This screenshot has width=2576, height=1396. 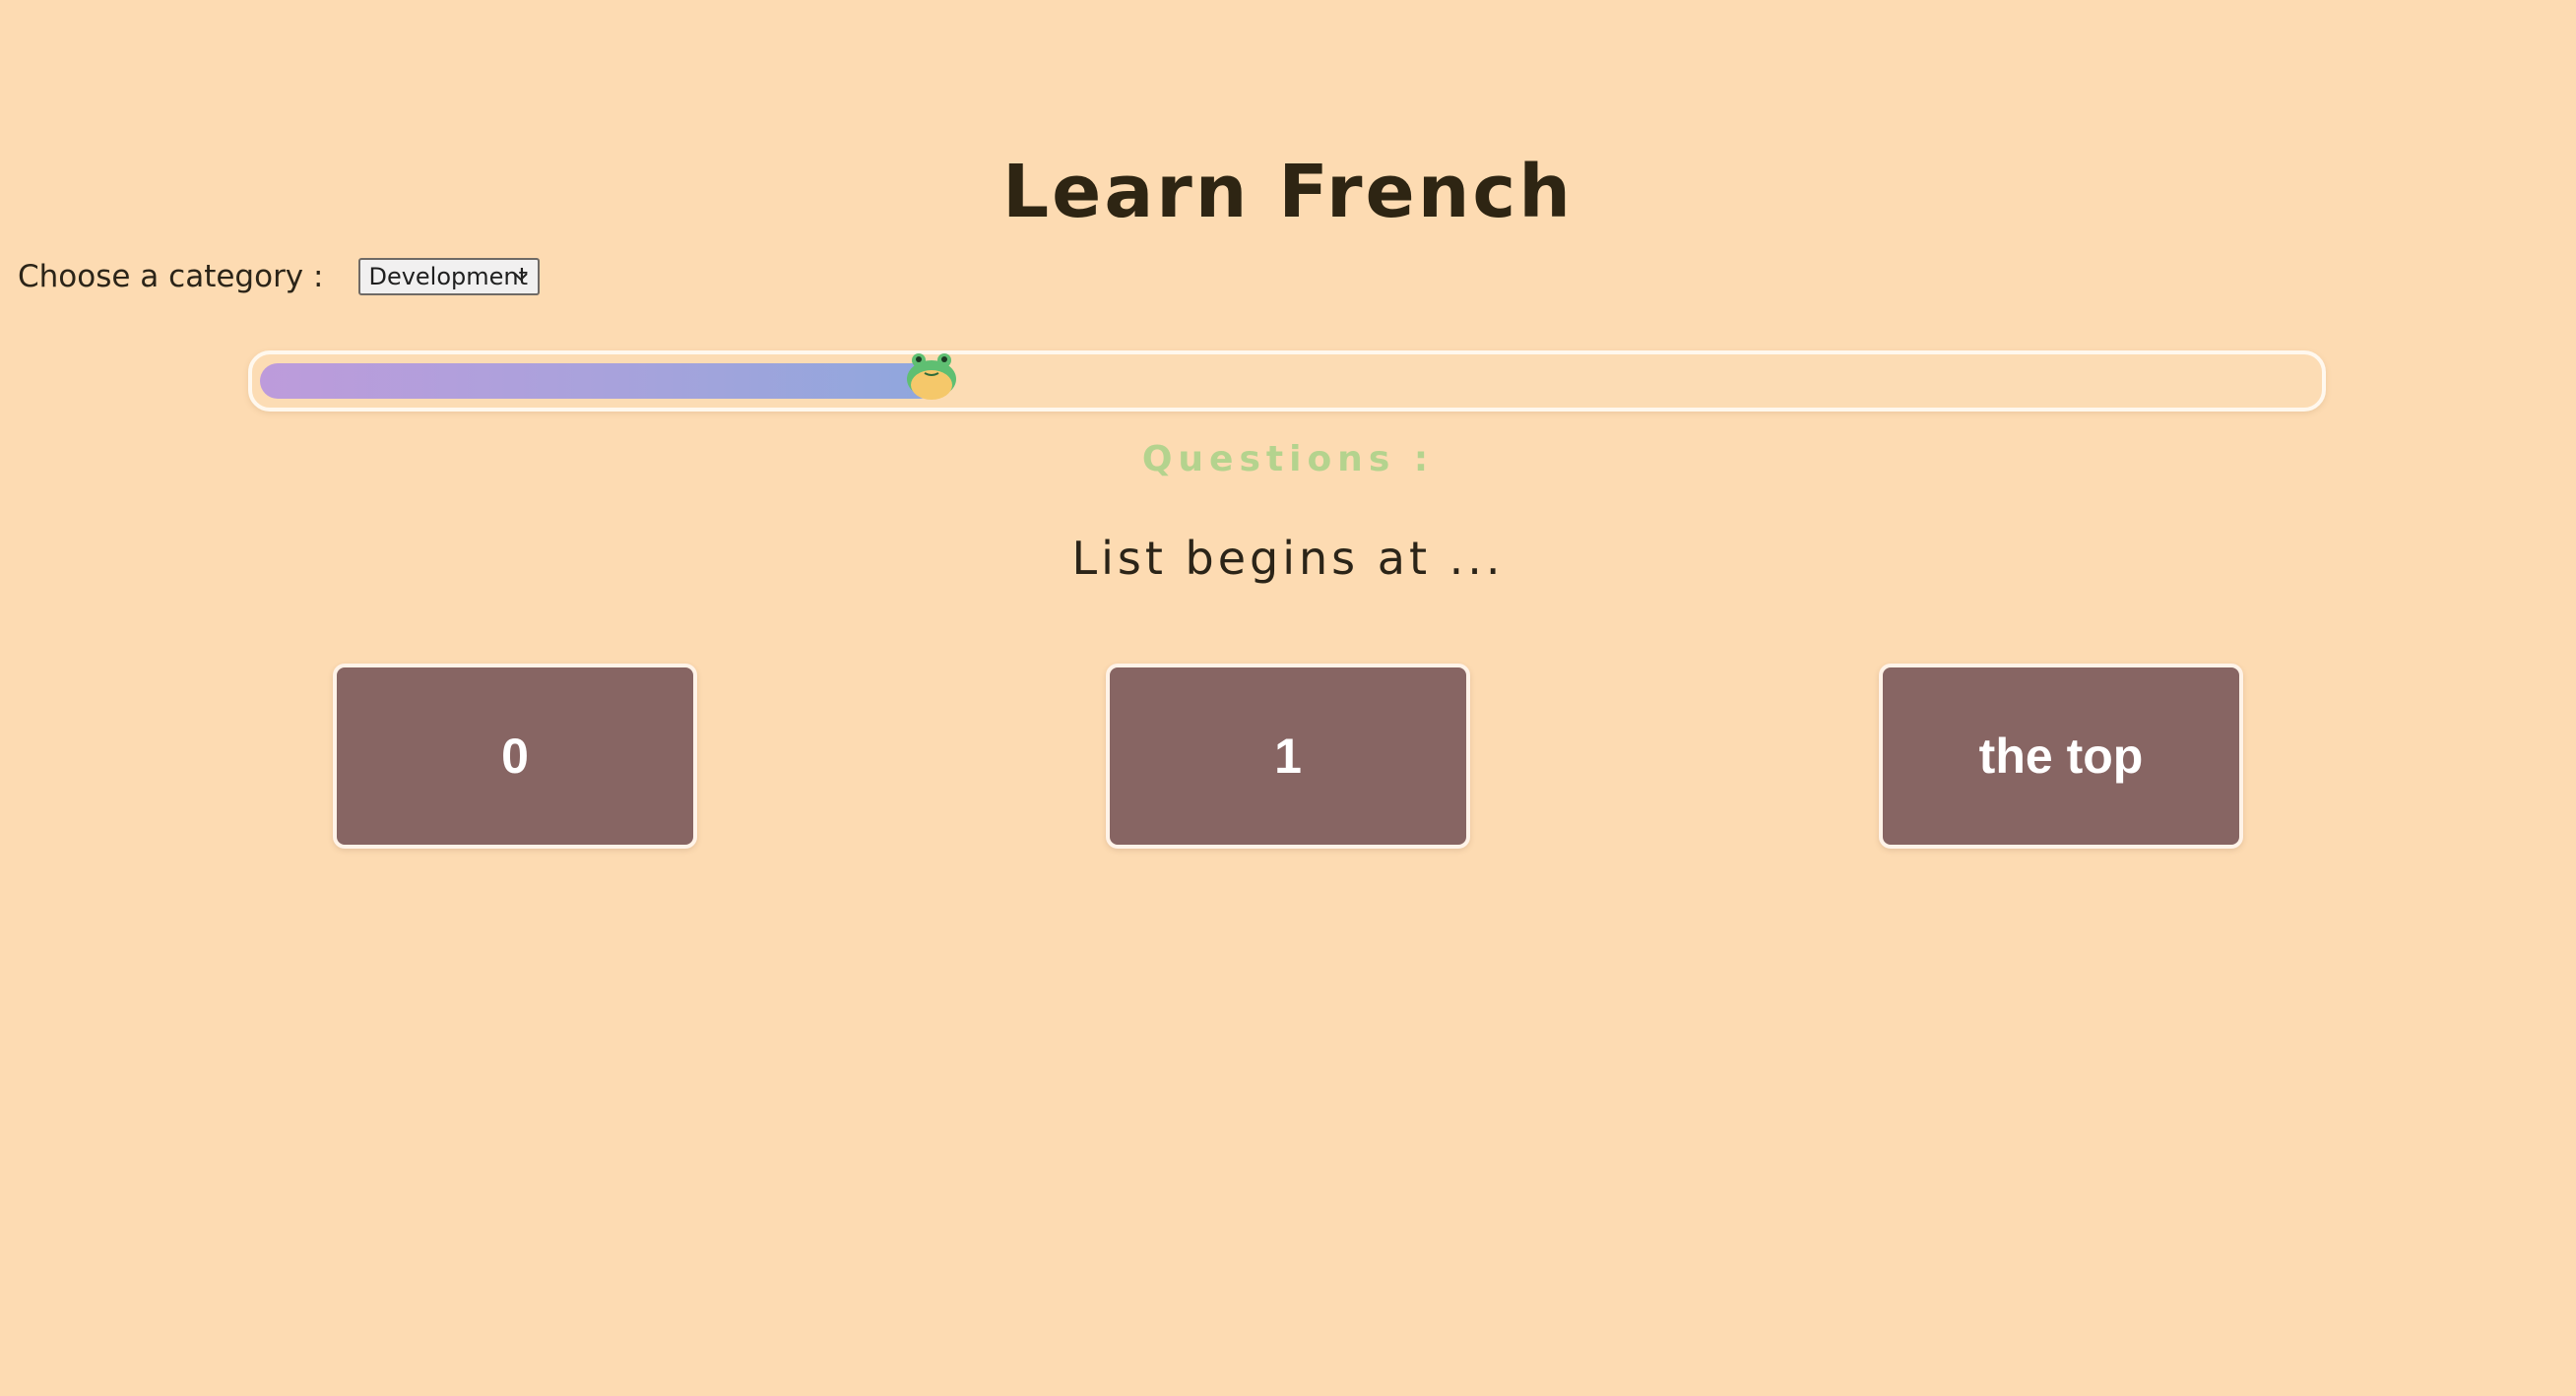 What do you see at coordinates (1288, 459) in the screenshot?
I see `questions-label: Questions :` at bounding box center [1288, 459].